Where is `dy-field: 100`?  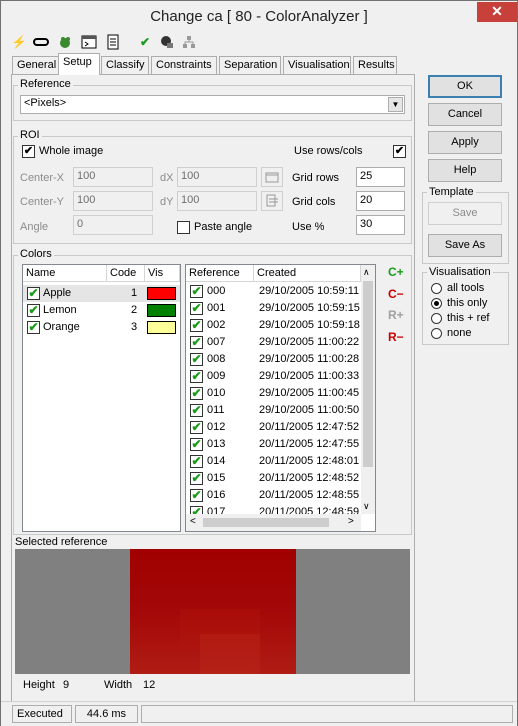
dy-field: 100 is located at coordinates (217, 201).